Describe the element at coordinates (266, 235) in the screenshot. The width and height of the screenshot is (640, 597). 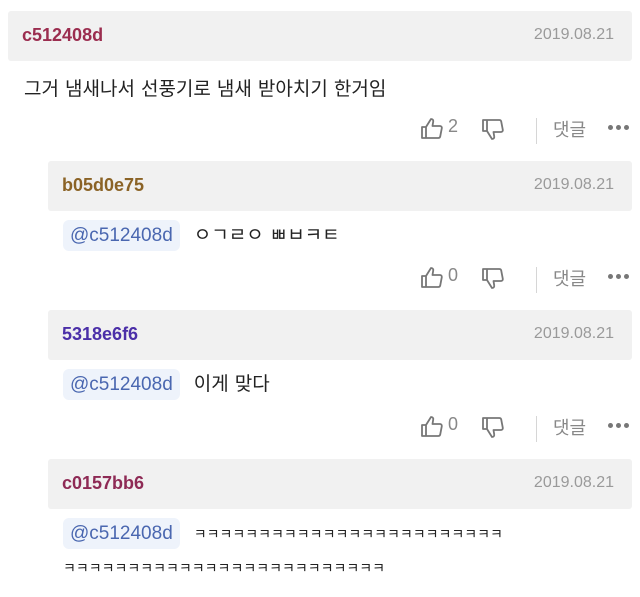
I see `comment-text: ㅇㄱㄹㅇ ㅃㅂㅋㅌ` at that location.